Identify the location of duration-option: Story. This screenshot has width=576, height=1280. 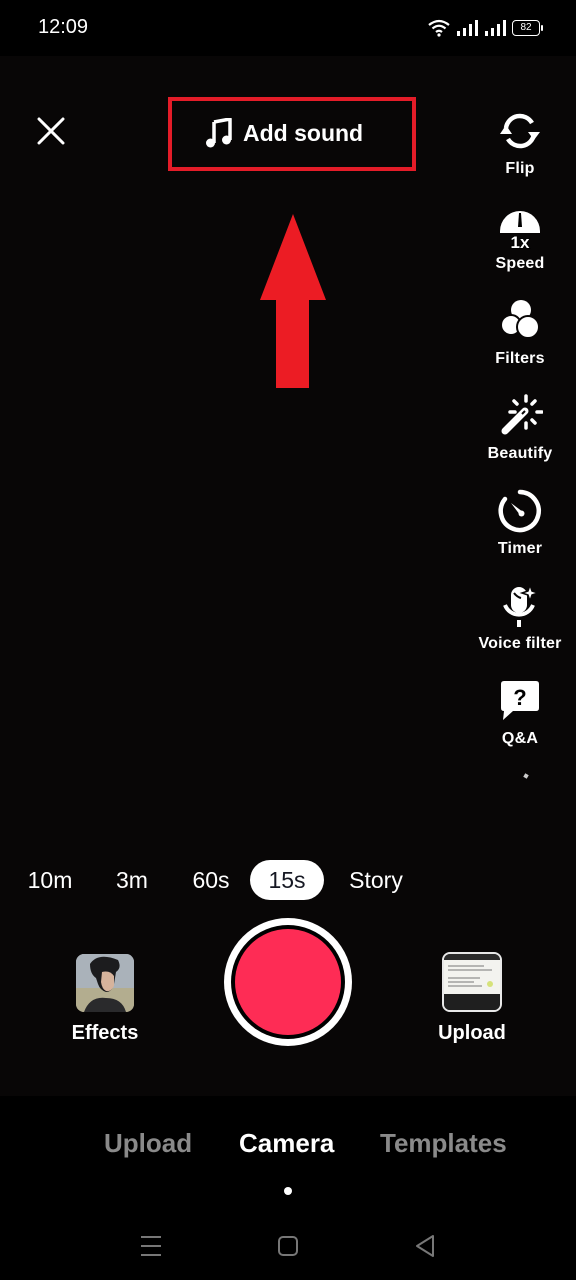
(376, 880).